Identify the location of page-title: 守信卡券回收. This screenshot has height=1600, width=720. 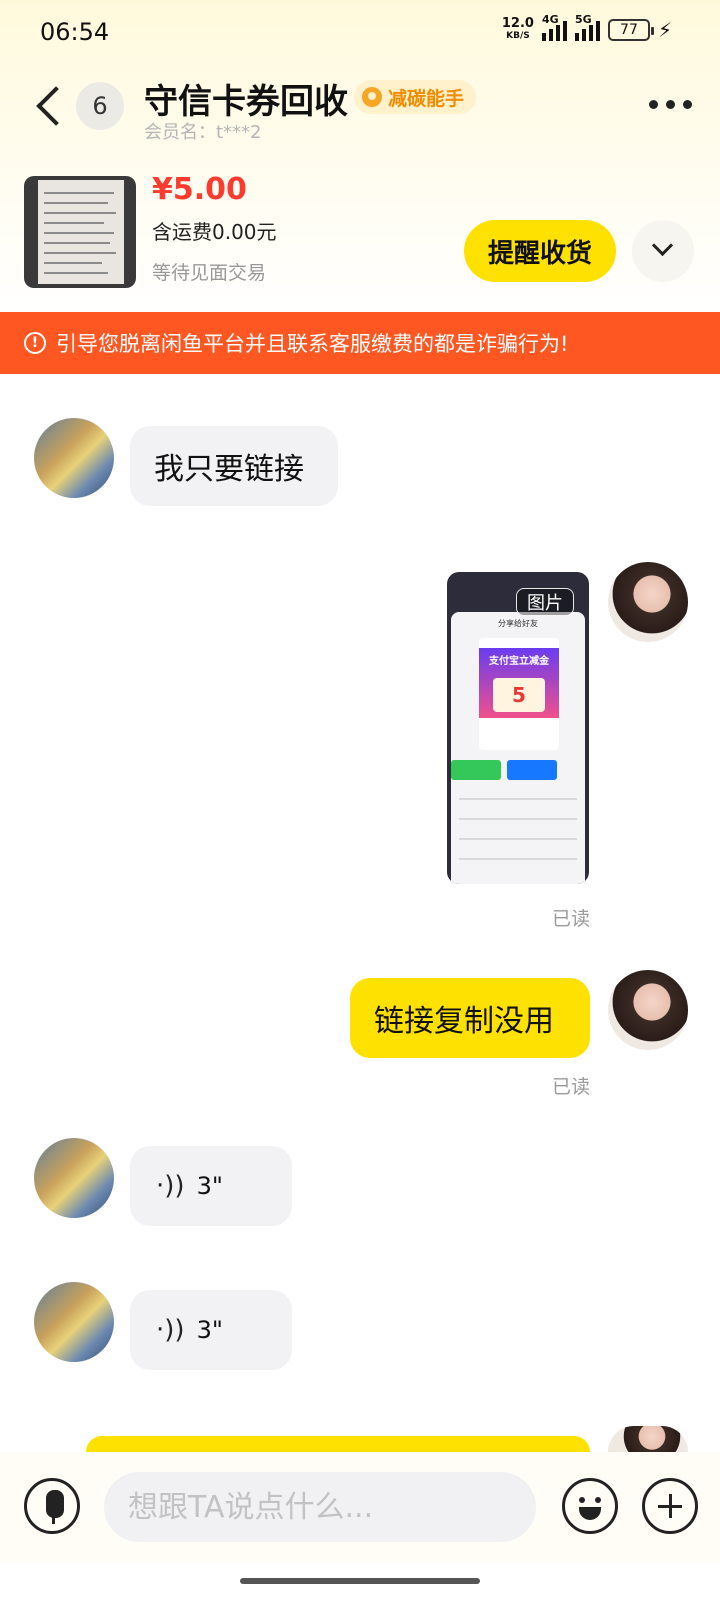
(246, 102).